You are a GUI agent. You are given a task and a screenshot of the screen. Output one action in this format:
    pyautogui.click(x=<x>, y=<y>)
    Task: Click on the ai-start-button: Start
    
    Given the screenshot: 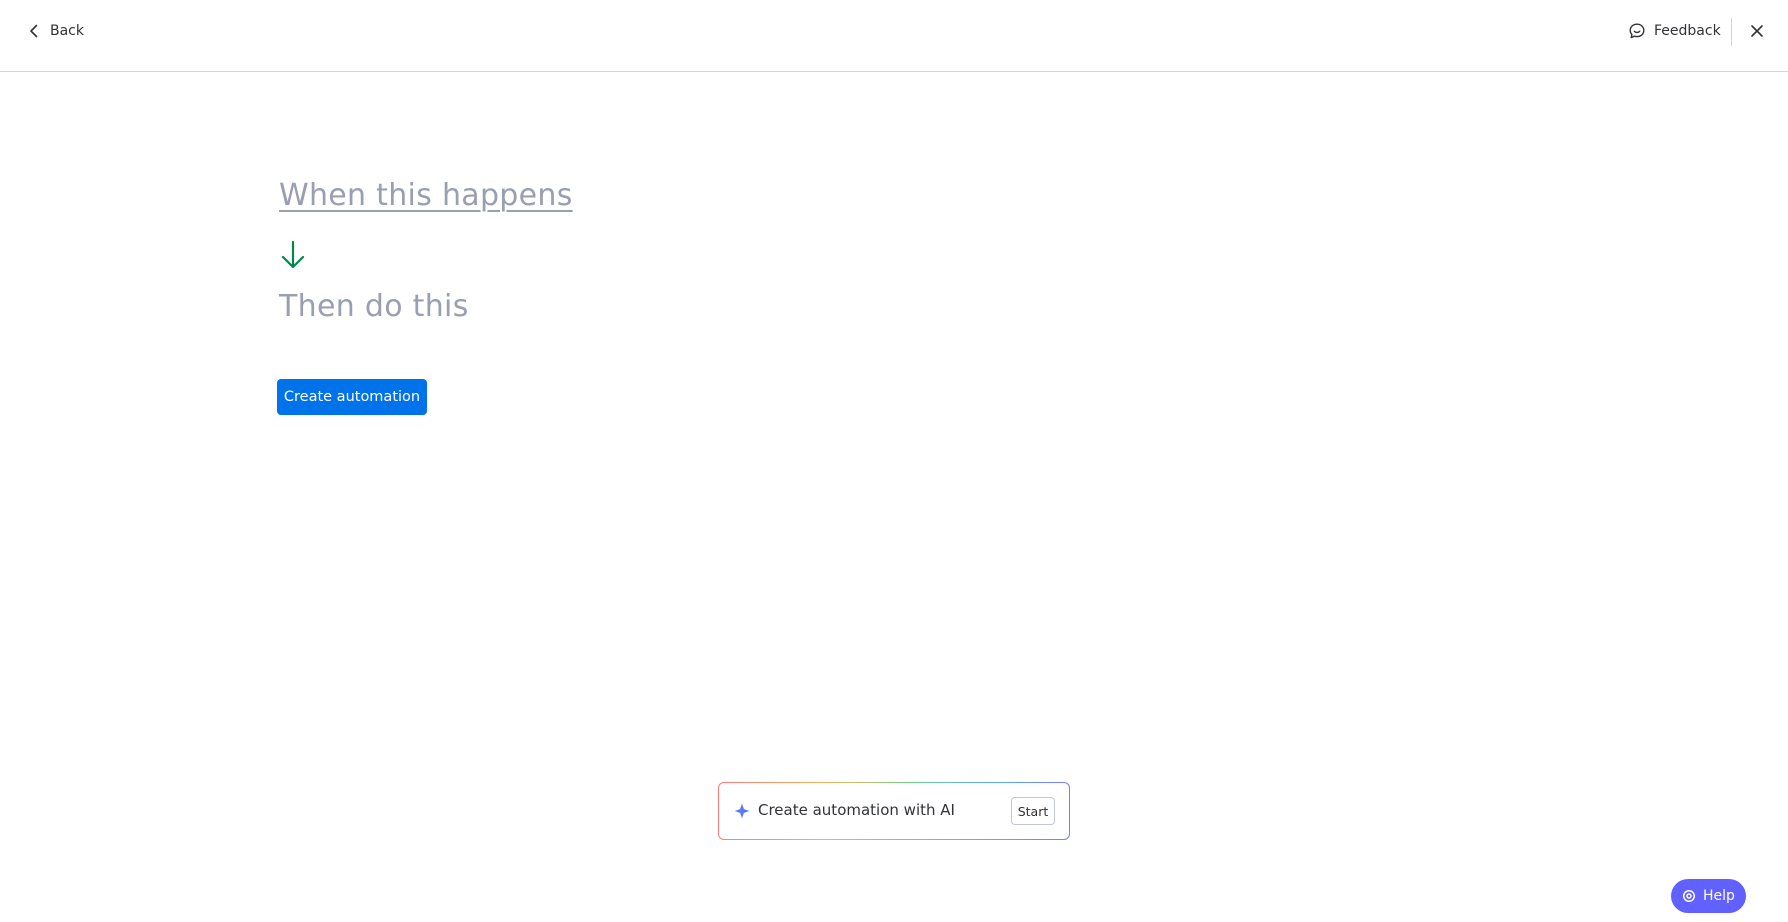 What is the action you would take?
    pyautogui.click(x=1033, y=811)
    